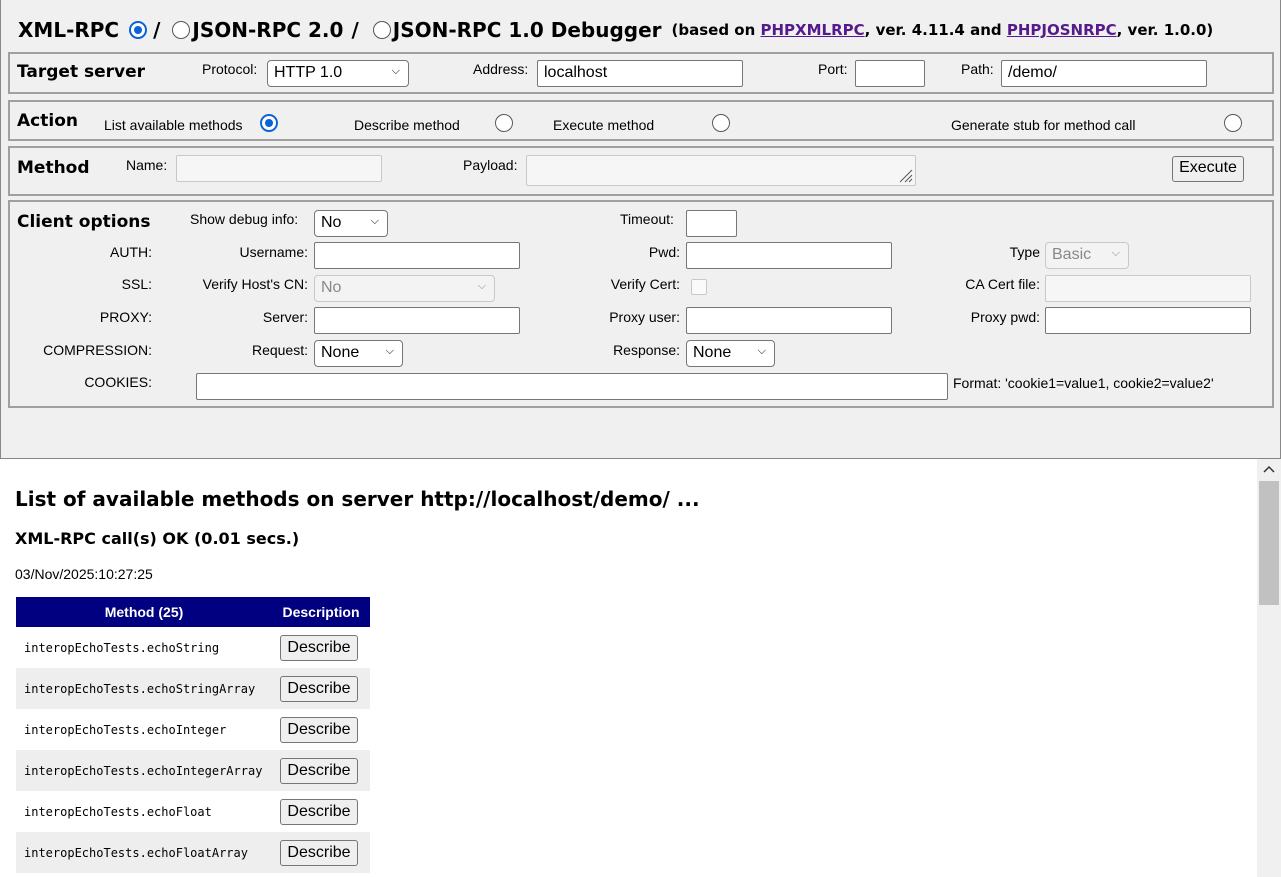 This screenshot has width=1281, height=877. I want to click on compression-label: COMPRESSION:, so click(97, 350).